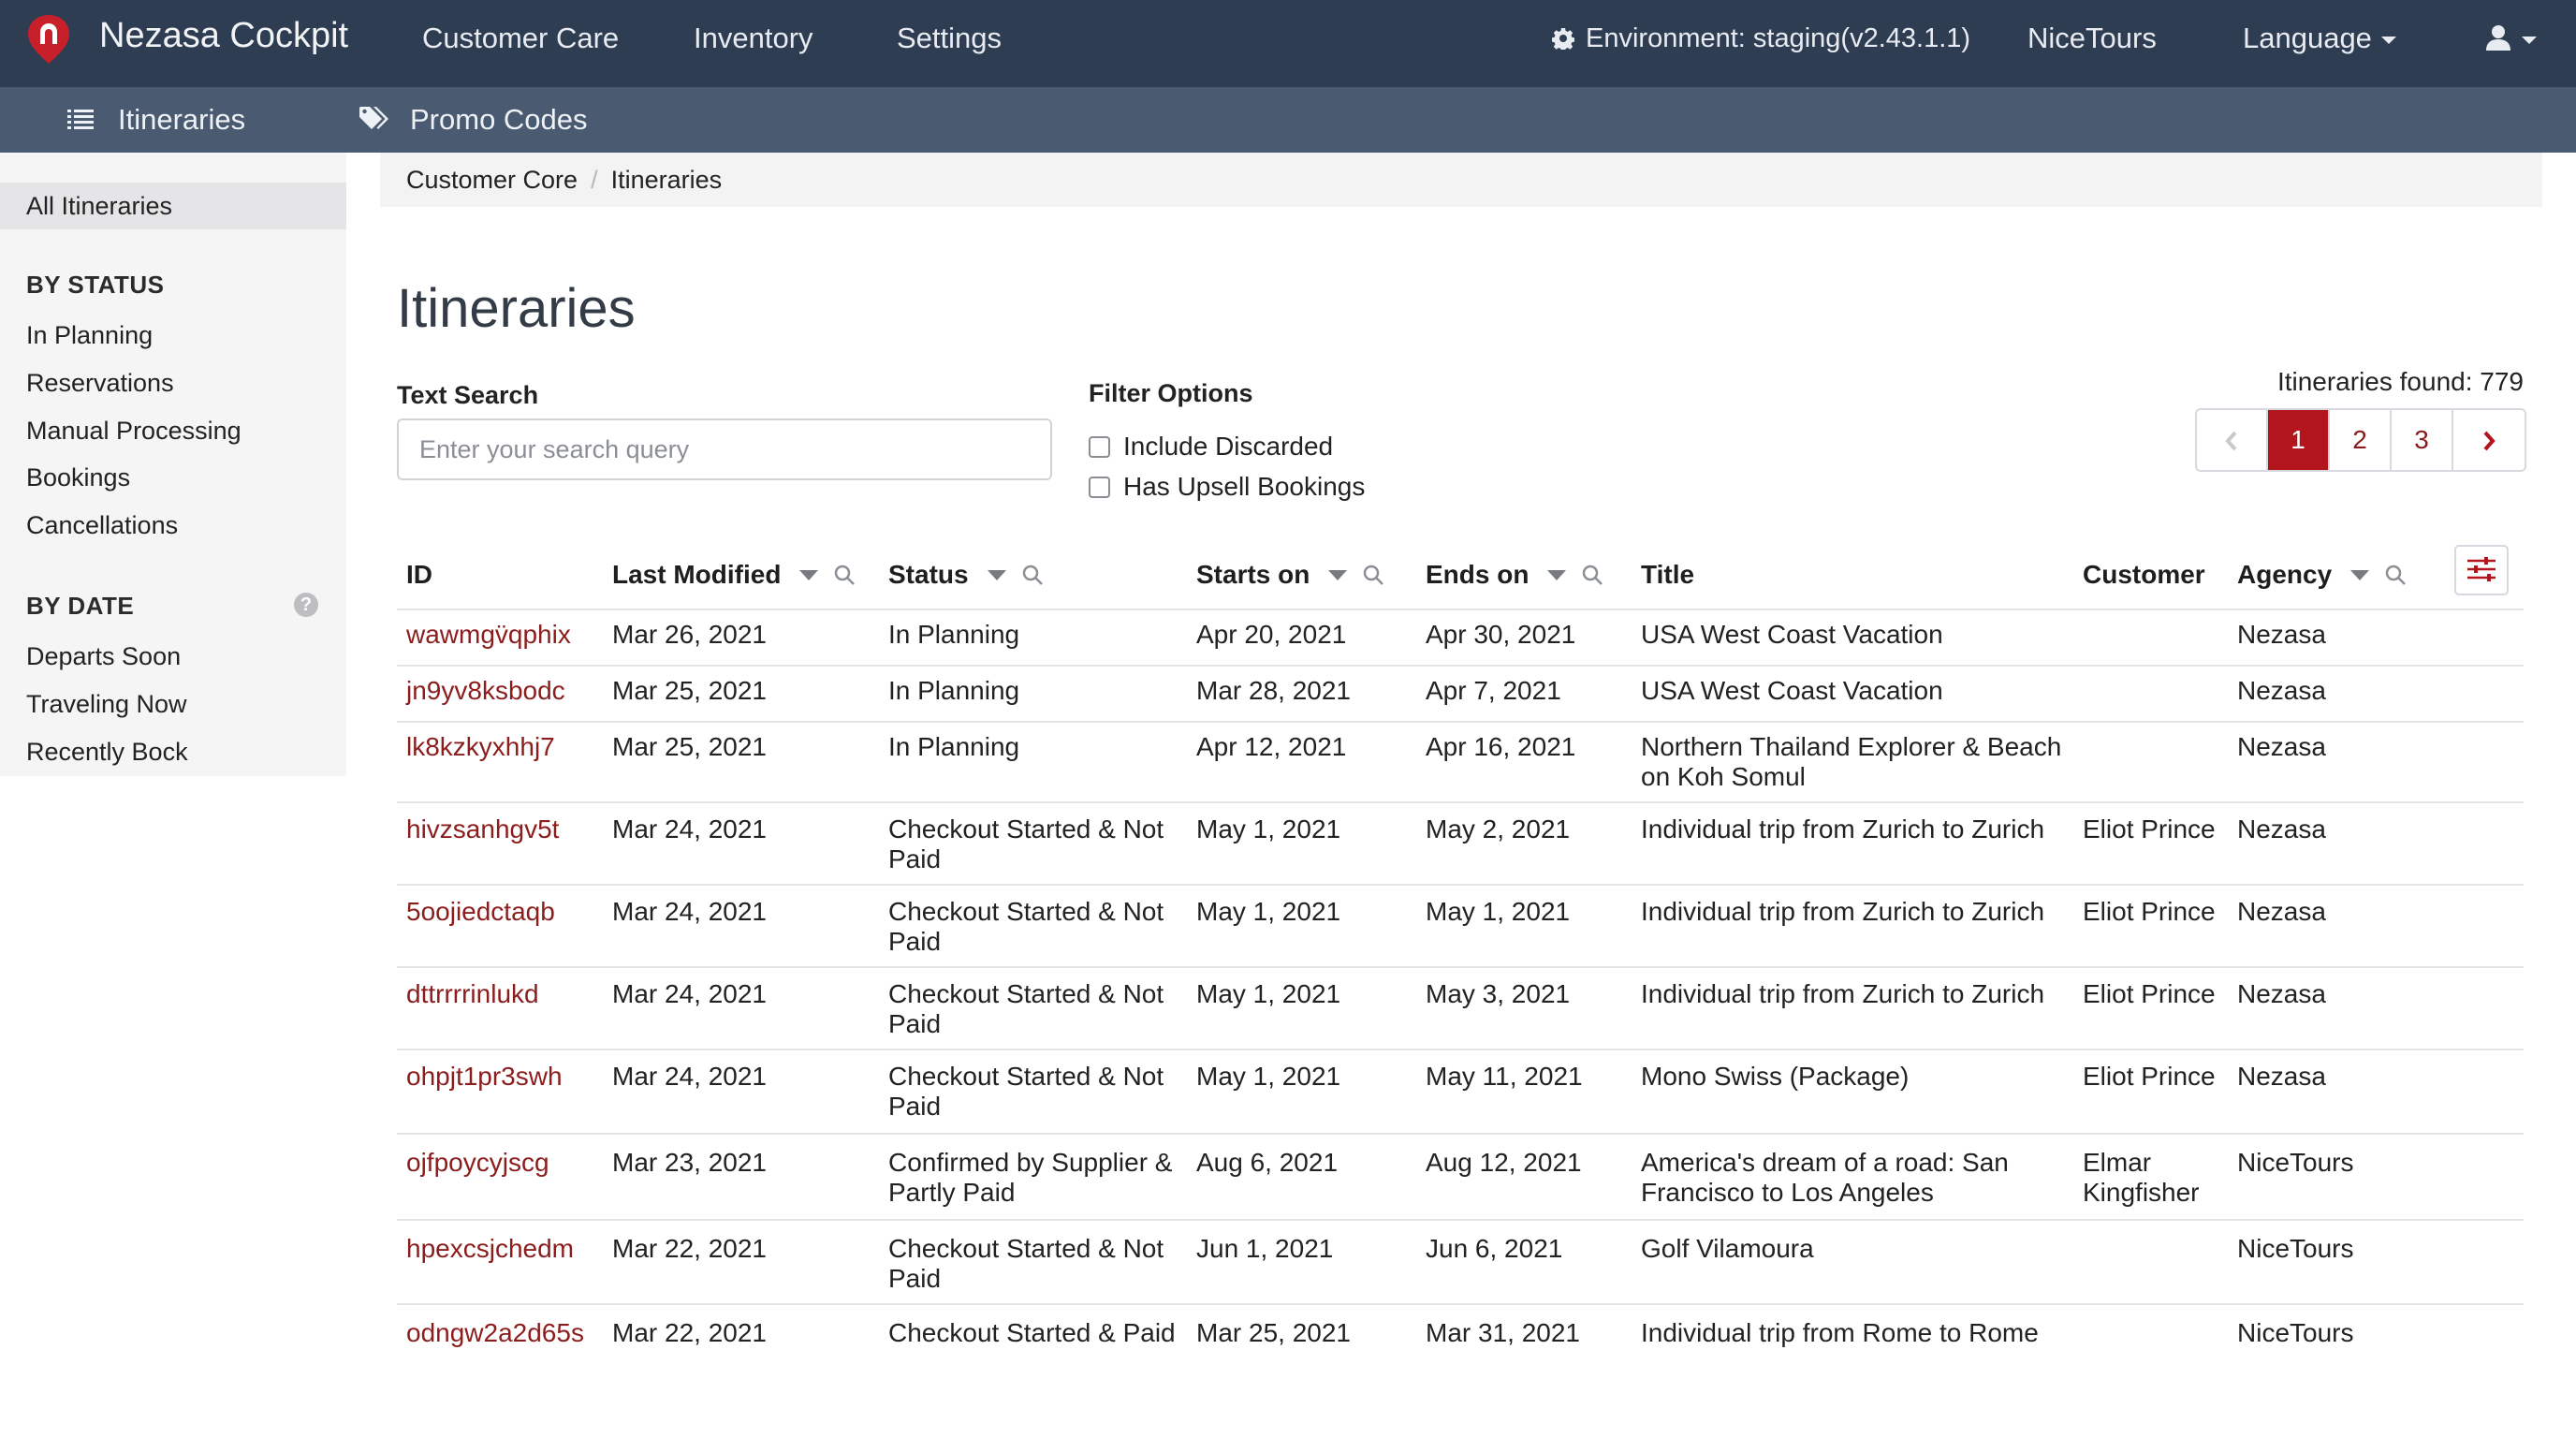  I want to click on nezasa-logo-icon, so click(48, 39).